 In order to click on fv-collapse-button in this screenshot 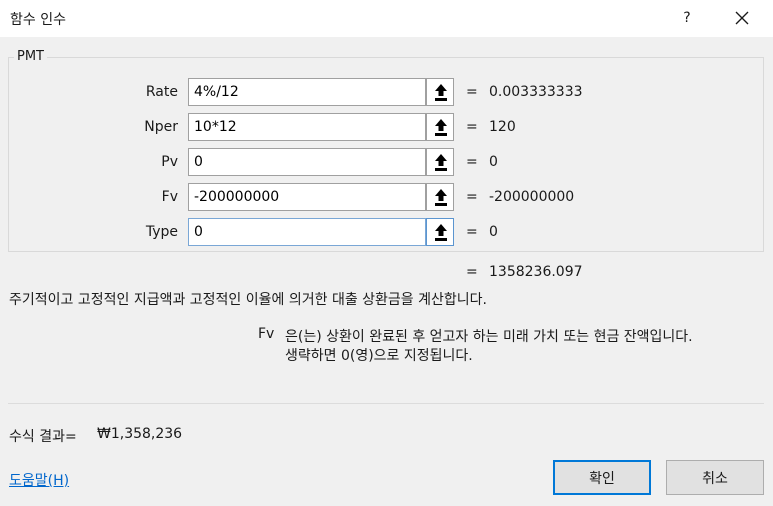, I will do `click(440, 197)`.